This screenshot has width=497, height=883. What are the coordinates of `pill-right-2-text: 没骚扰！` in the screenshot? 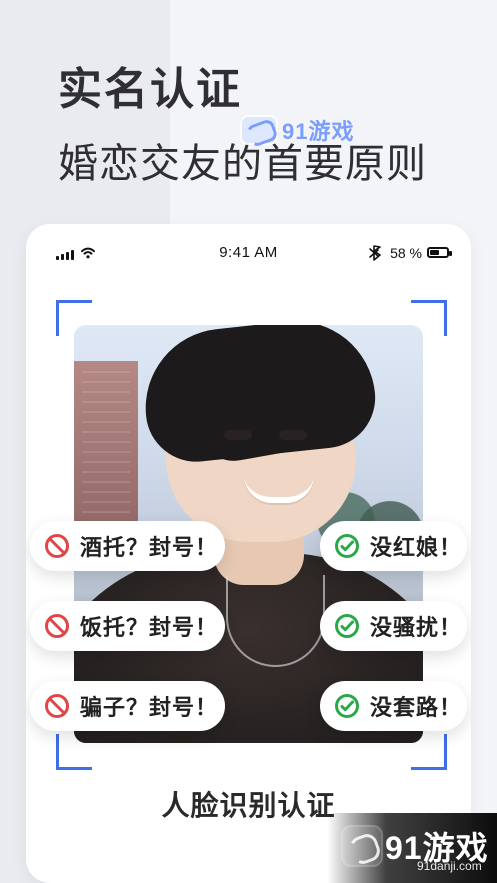 It's located at (416, 627).